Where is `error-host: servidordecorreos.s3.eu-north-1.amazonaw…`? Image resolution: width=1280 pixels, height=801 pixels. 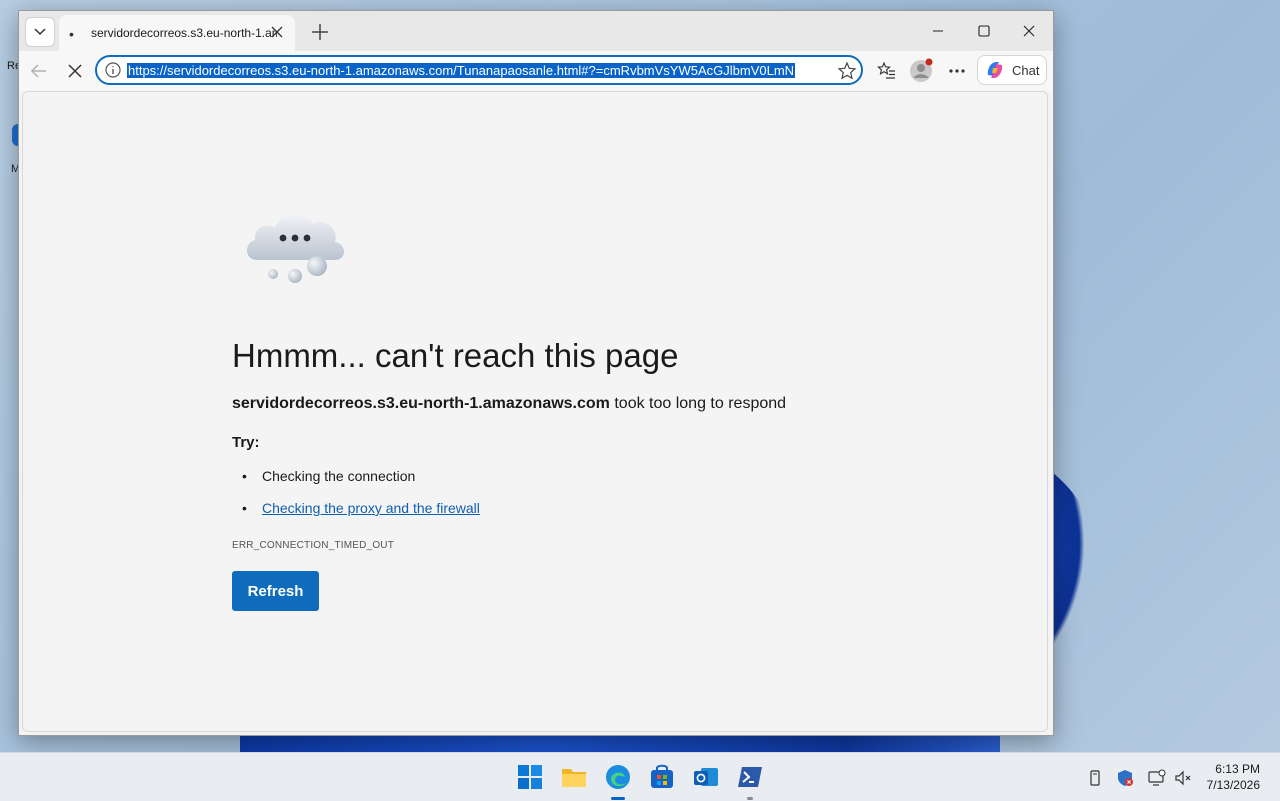
error-host: servidordecorreos.s3.eu-north-1.amazonaw… is located at coordinates (421, 403).